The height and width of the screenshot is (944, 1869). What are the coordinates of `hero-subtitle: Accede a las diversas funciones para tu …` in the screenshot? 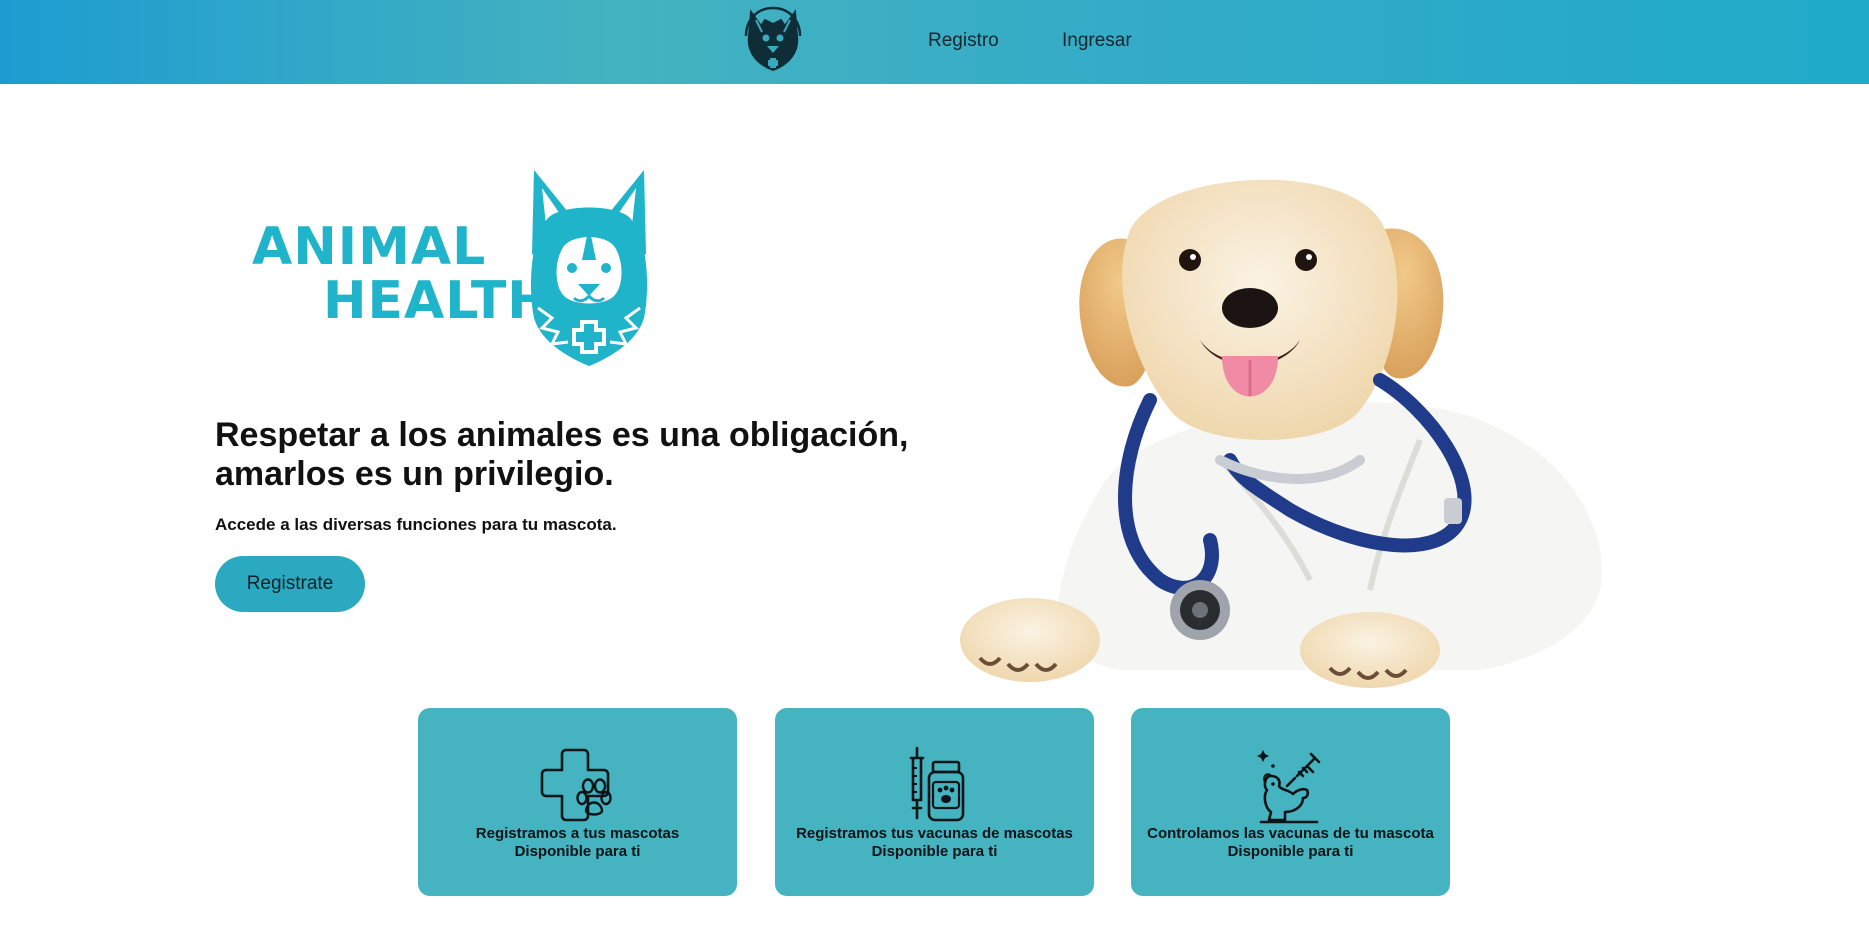 It's located at (416, 524).